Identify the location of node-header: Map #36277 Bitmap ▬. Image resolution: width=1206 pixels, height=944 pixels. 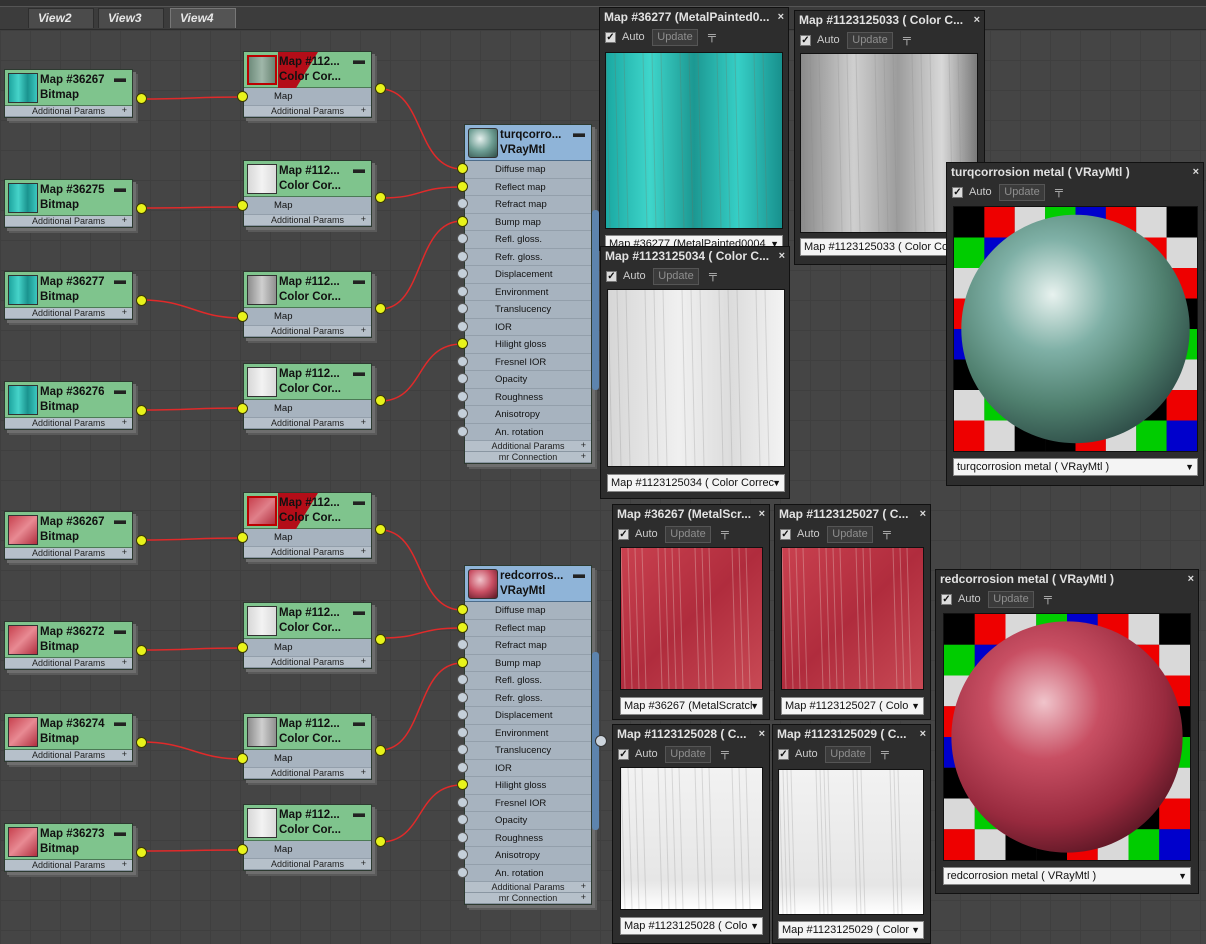
(68, 290).